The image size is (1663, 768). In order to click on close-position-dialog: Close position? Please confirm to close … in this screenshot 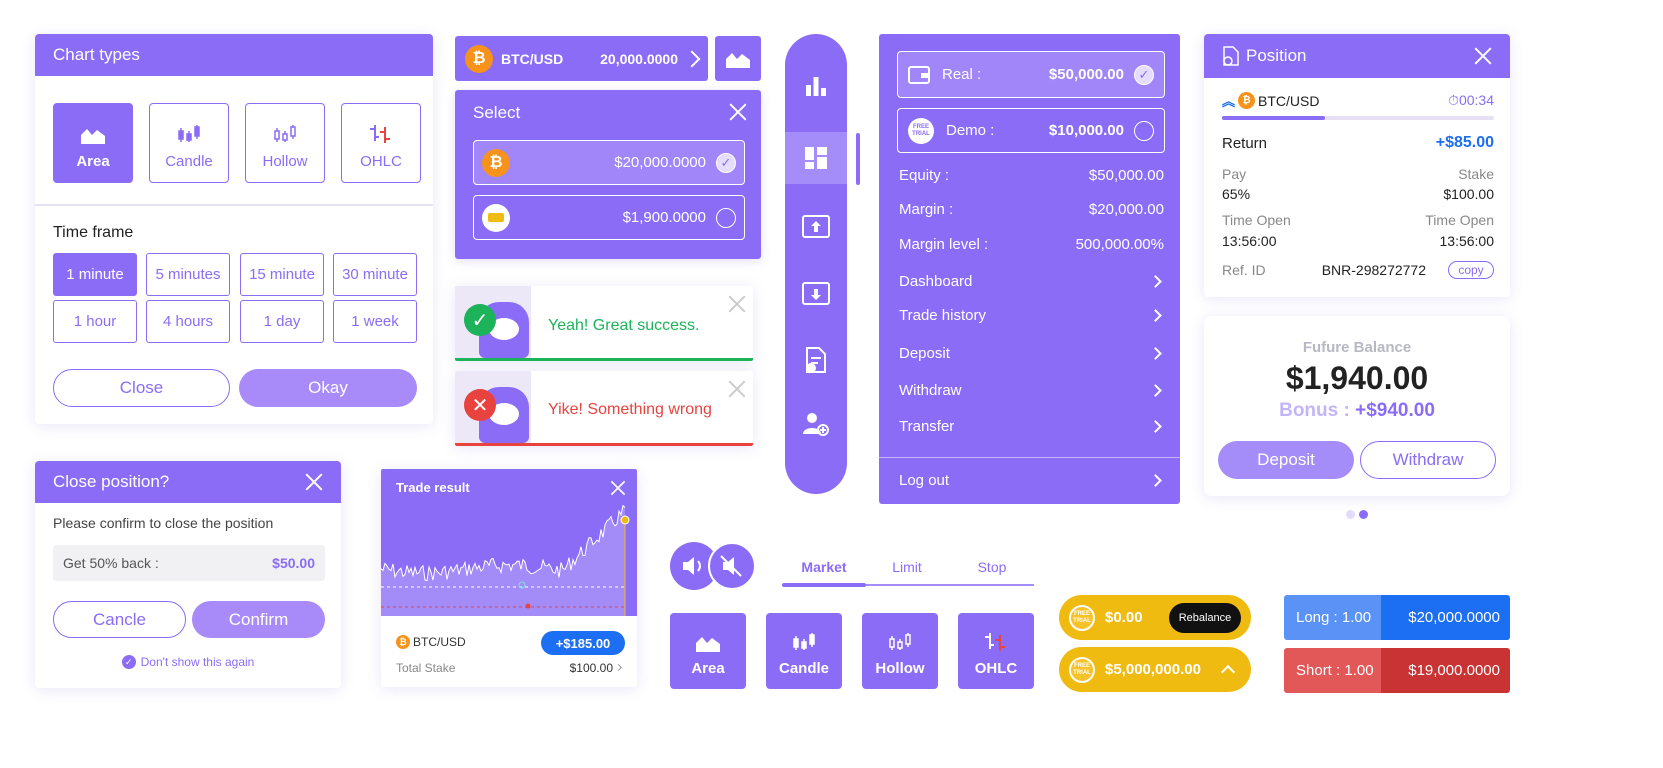, I will do `click(188, 574)`.